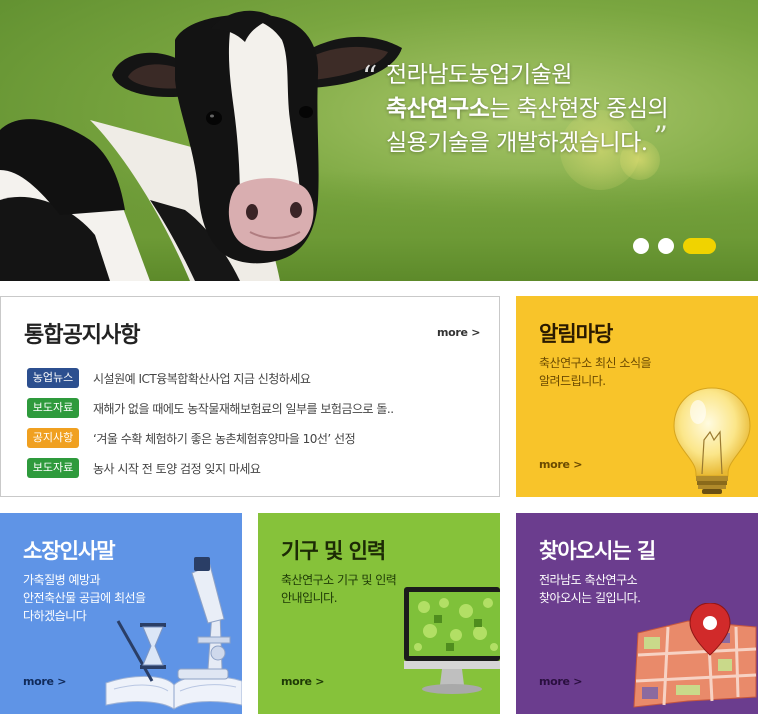 This screenshot has width=758, height=714. What do you see at coordinates (590, 598) in the screenshot?
I see `tile-description-line: 찾아오시는 길입니다.` at bounding box center [590, 598].